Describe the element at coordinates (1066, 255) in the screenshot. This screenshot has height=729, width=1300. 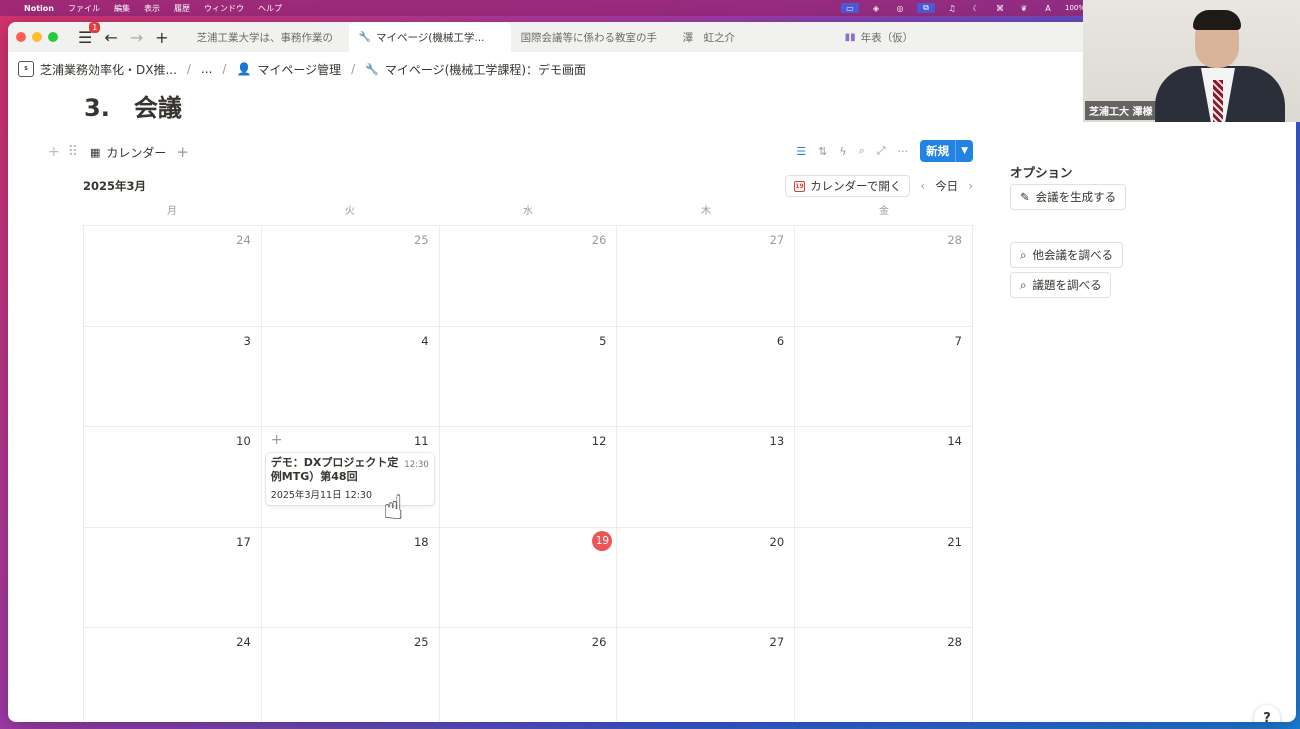
I see `search-other-meetings-button: ⌕ 他会議を調べる` at that location.